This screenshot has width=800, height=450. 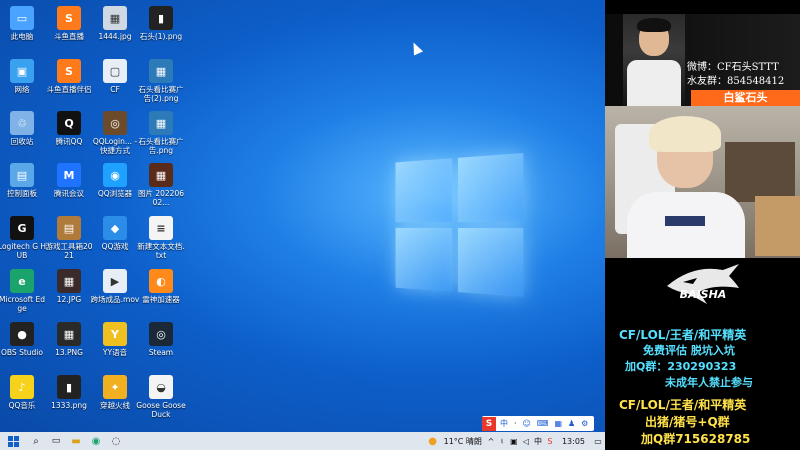 I want to click on desktop-icon: ▭ 此电脑, so click(x=23, y=23).